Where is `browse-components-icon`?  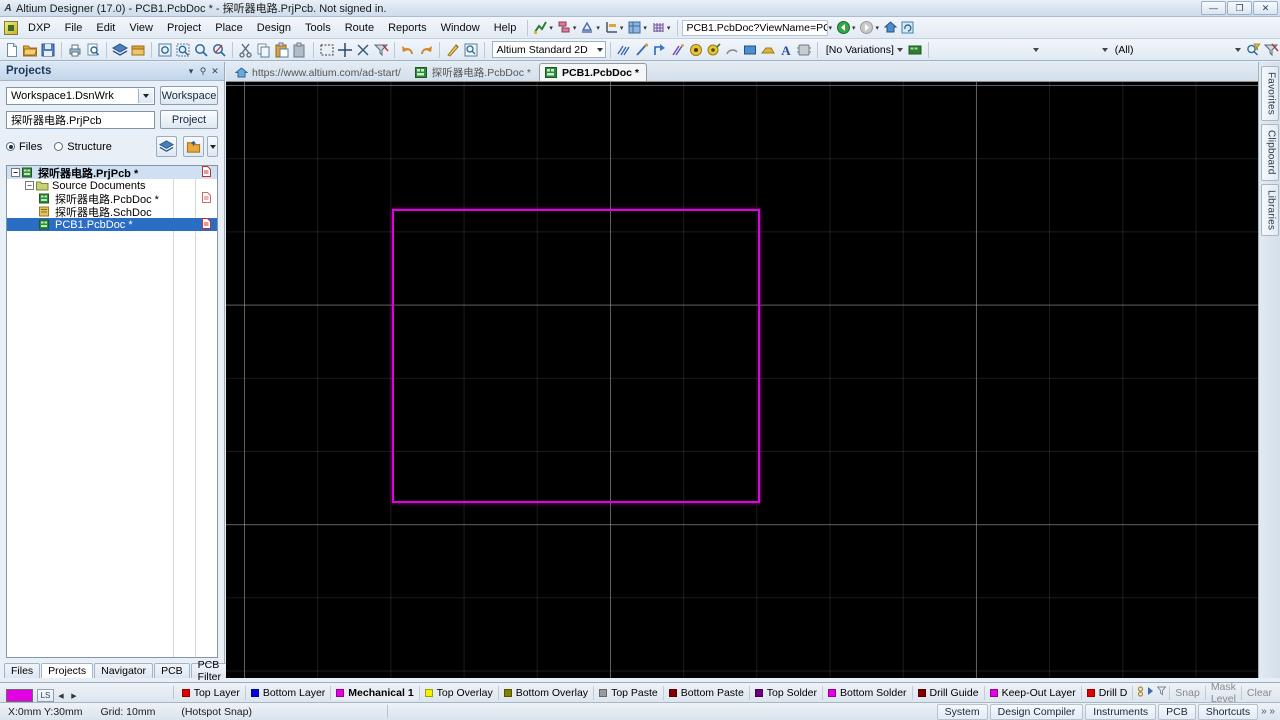
browse-components-icon is located at coordinates (471, 50).